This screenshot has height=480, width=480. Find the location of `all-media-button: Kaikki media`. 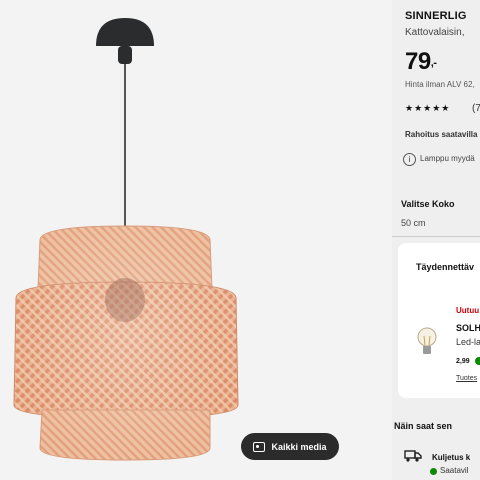

all-media-button: Kaikki media is located at coordinates (290, 446).